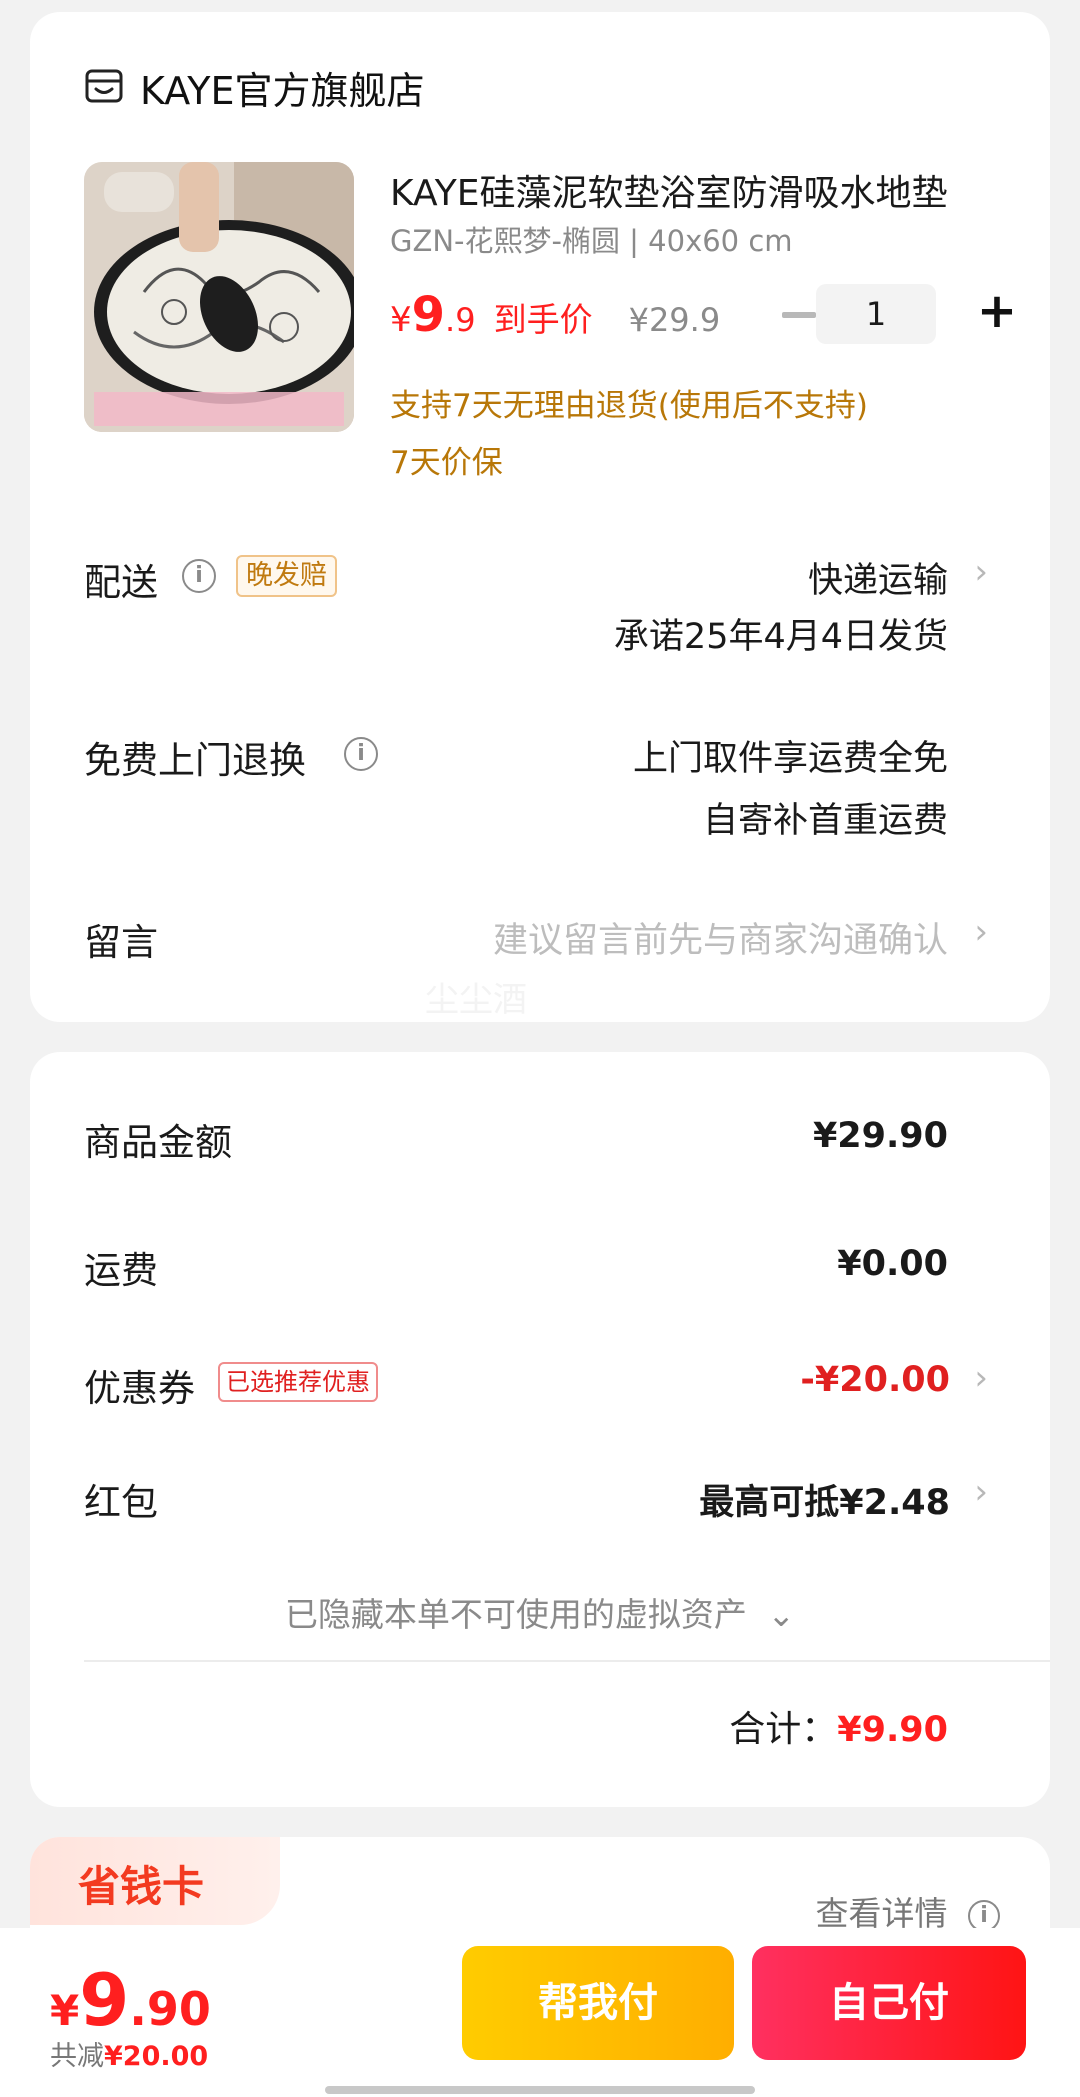  Describe the element at coordinates (690, 190) in the screenshot. I see `product-title: KAYE硅藻泥软垫浴室防滑吸水地垫` at that location.